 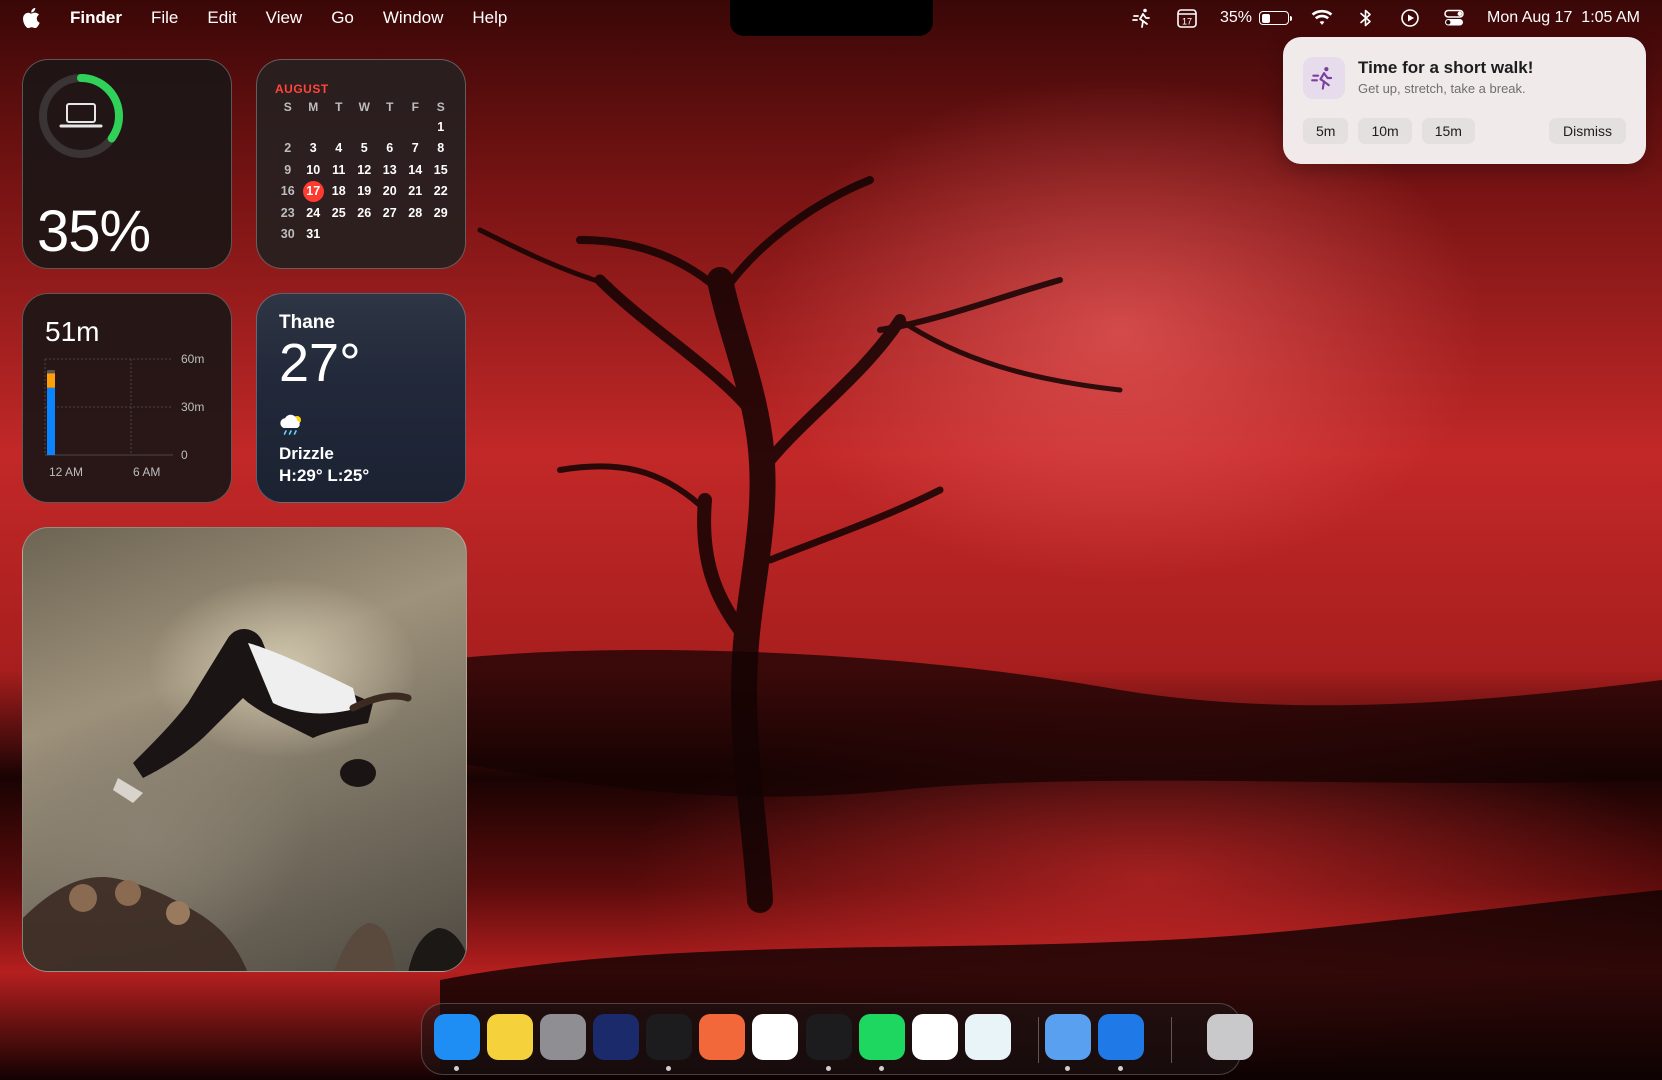 I want to click on calendar-day: 8, so click(x=441, y=148).